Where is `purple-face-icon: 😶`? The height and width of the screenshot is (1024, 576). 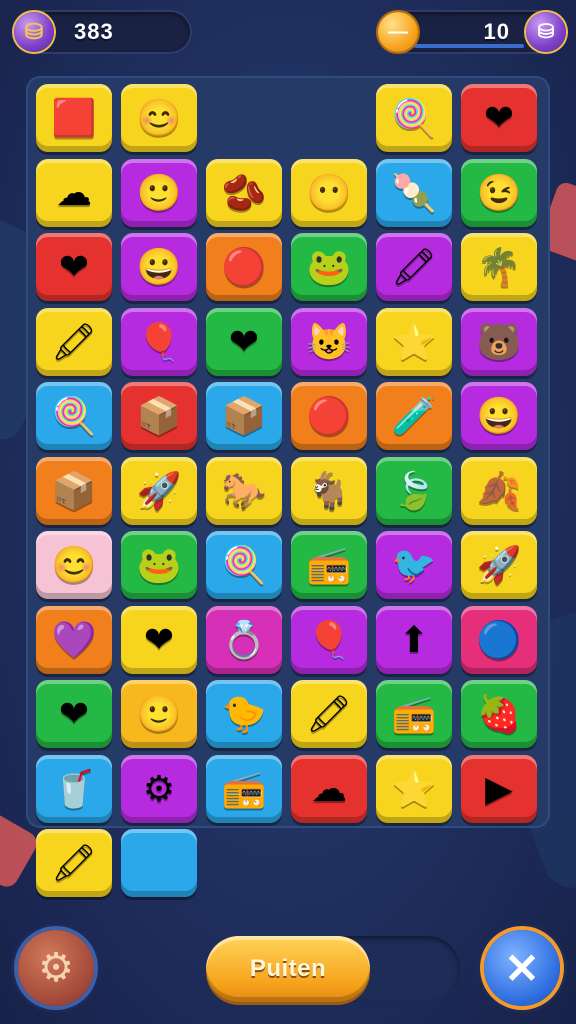 purple-face-icon: 😶 is located at coordinates (329, 192).